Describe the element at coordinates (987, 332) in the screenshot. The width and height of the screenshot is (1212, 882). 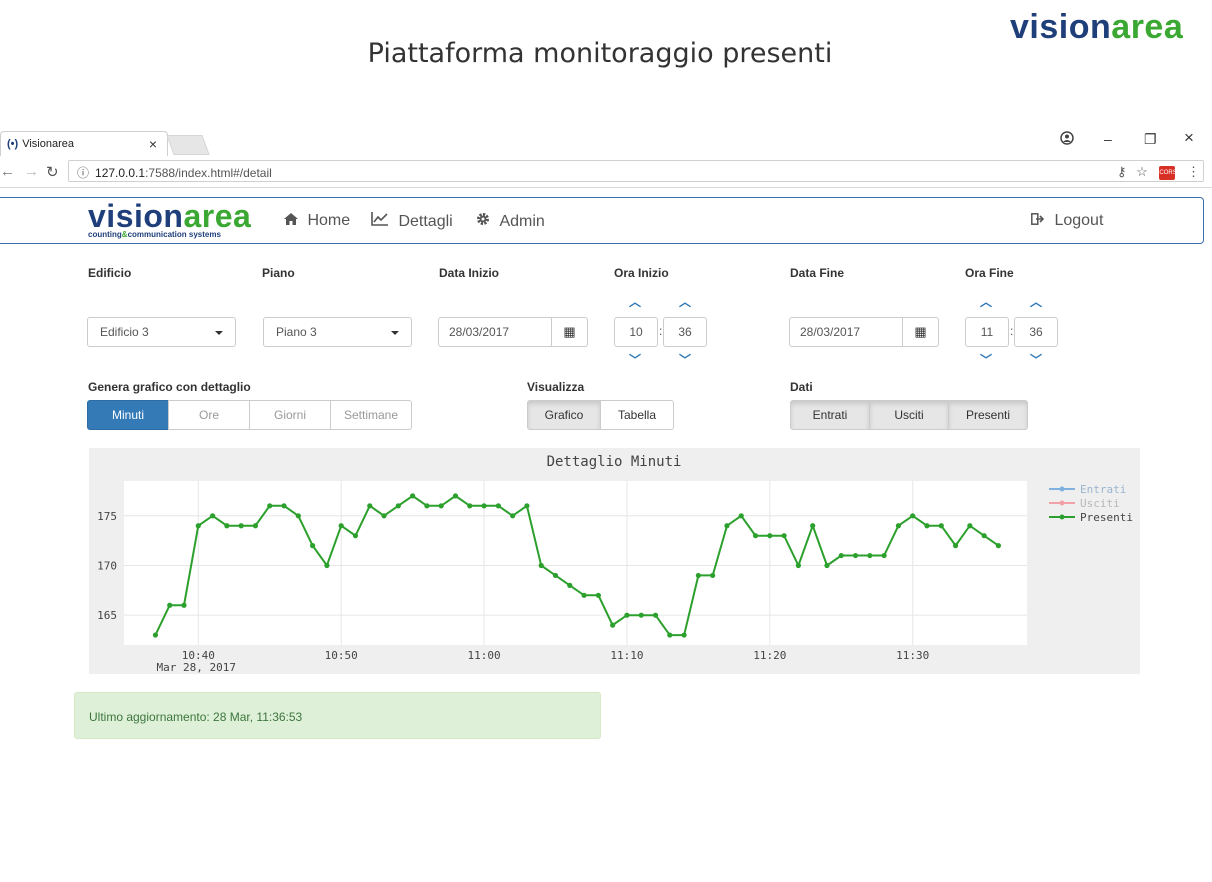
I see `ora-fine-hour: 11` at that location.